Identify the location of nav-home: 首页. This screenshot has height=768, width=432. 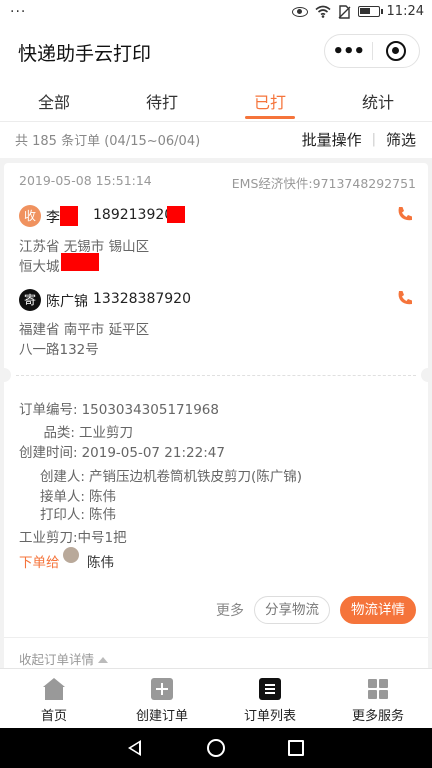
(54, 698).